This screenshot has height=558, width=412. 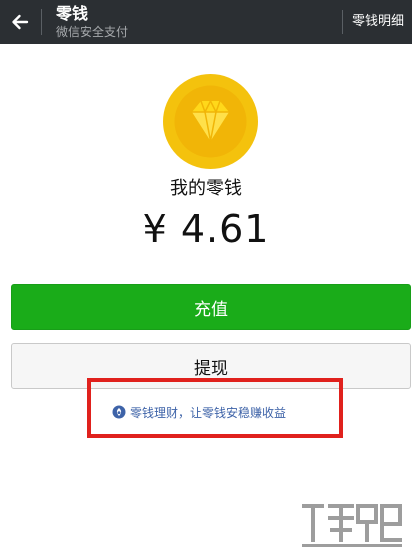 I want to click on fund-icon, so click(x=119, y=412).